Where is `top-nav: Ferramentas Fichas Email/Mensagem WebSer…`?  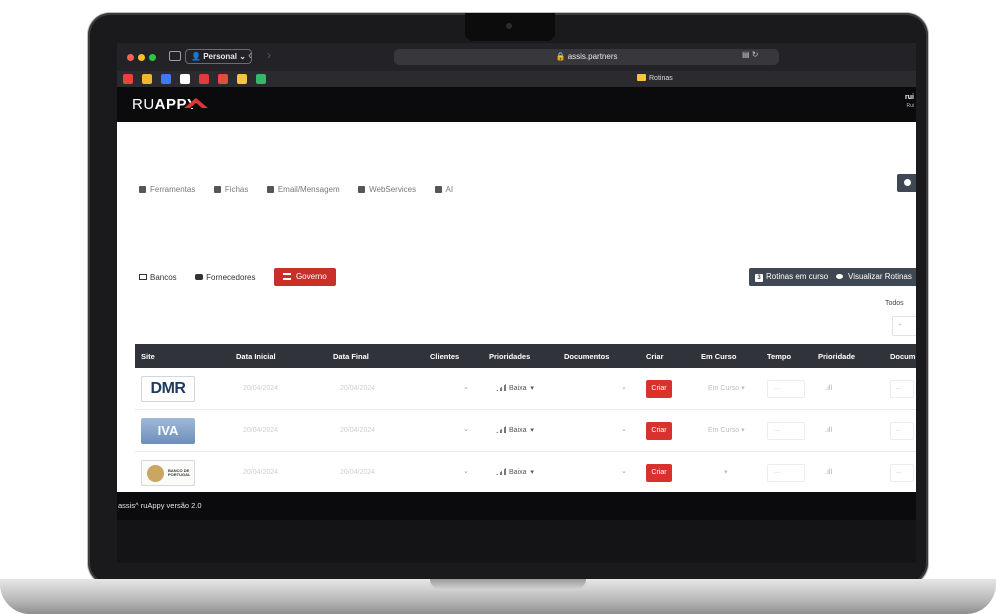
top-nav: Ferramentas Fichas Email/Mensagem WebSer… is located at coordinates (303, 186).